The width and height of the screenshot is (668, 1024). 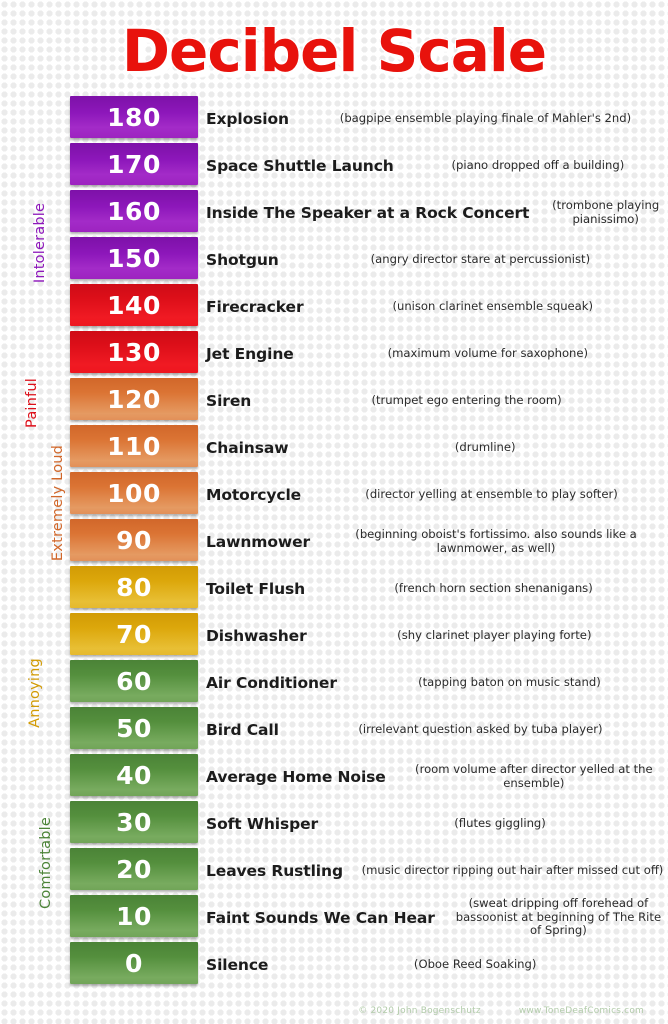 I want to click on decibel-bar: 130, so click(x=134, y=352).